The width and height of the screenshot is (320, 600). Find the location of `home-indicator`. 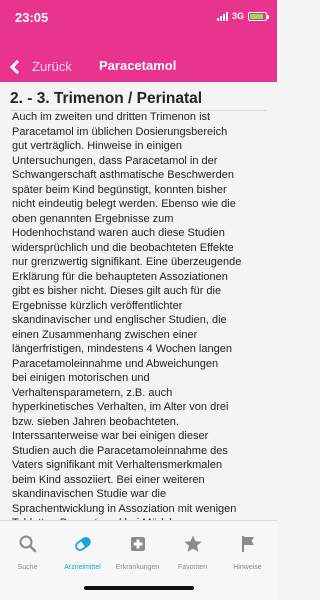

home-indicator is located at coordinates (139, 588).